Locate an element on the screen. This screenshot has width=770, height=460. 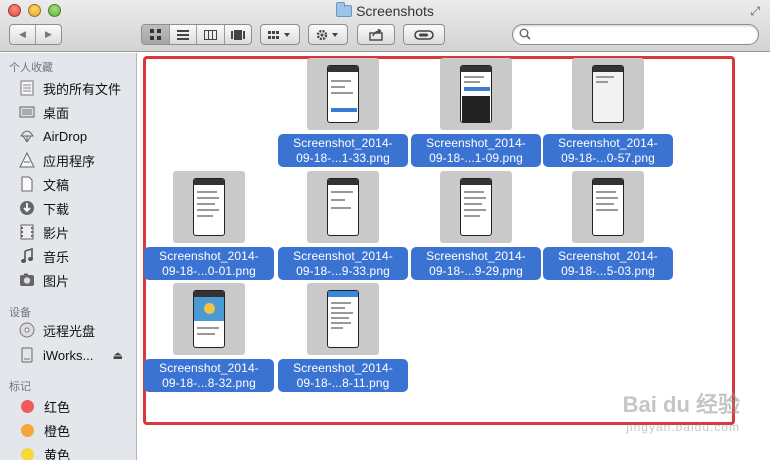
folder-icon is located at coordinates (344, 9).